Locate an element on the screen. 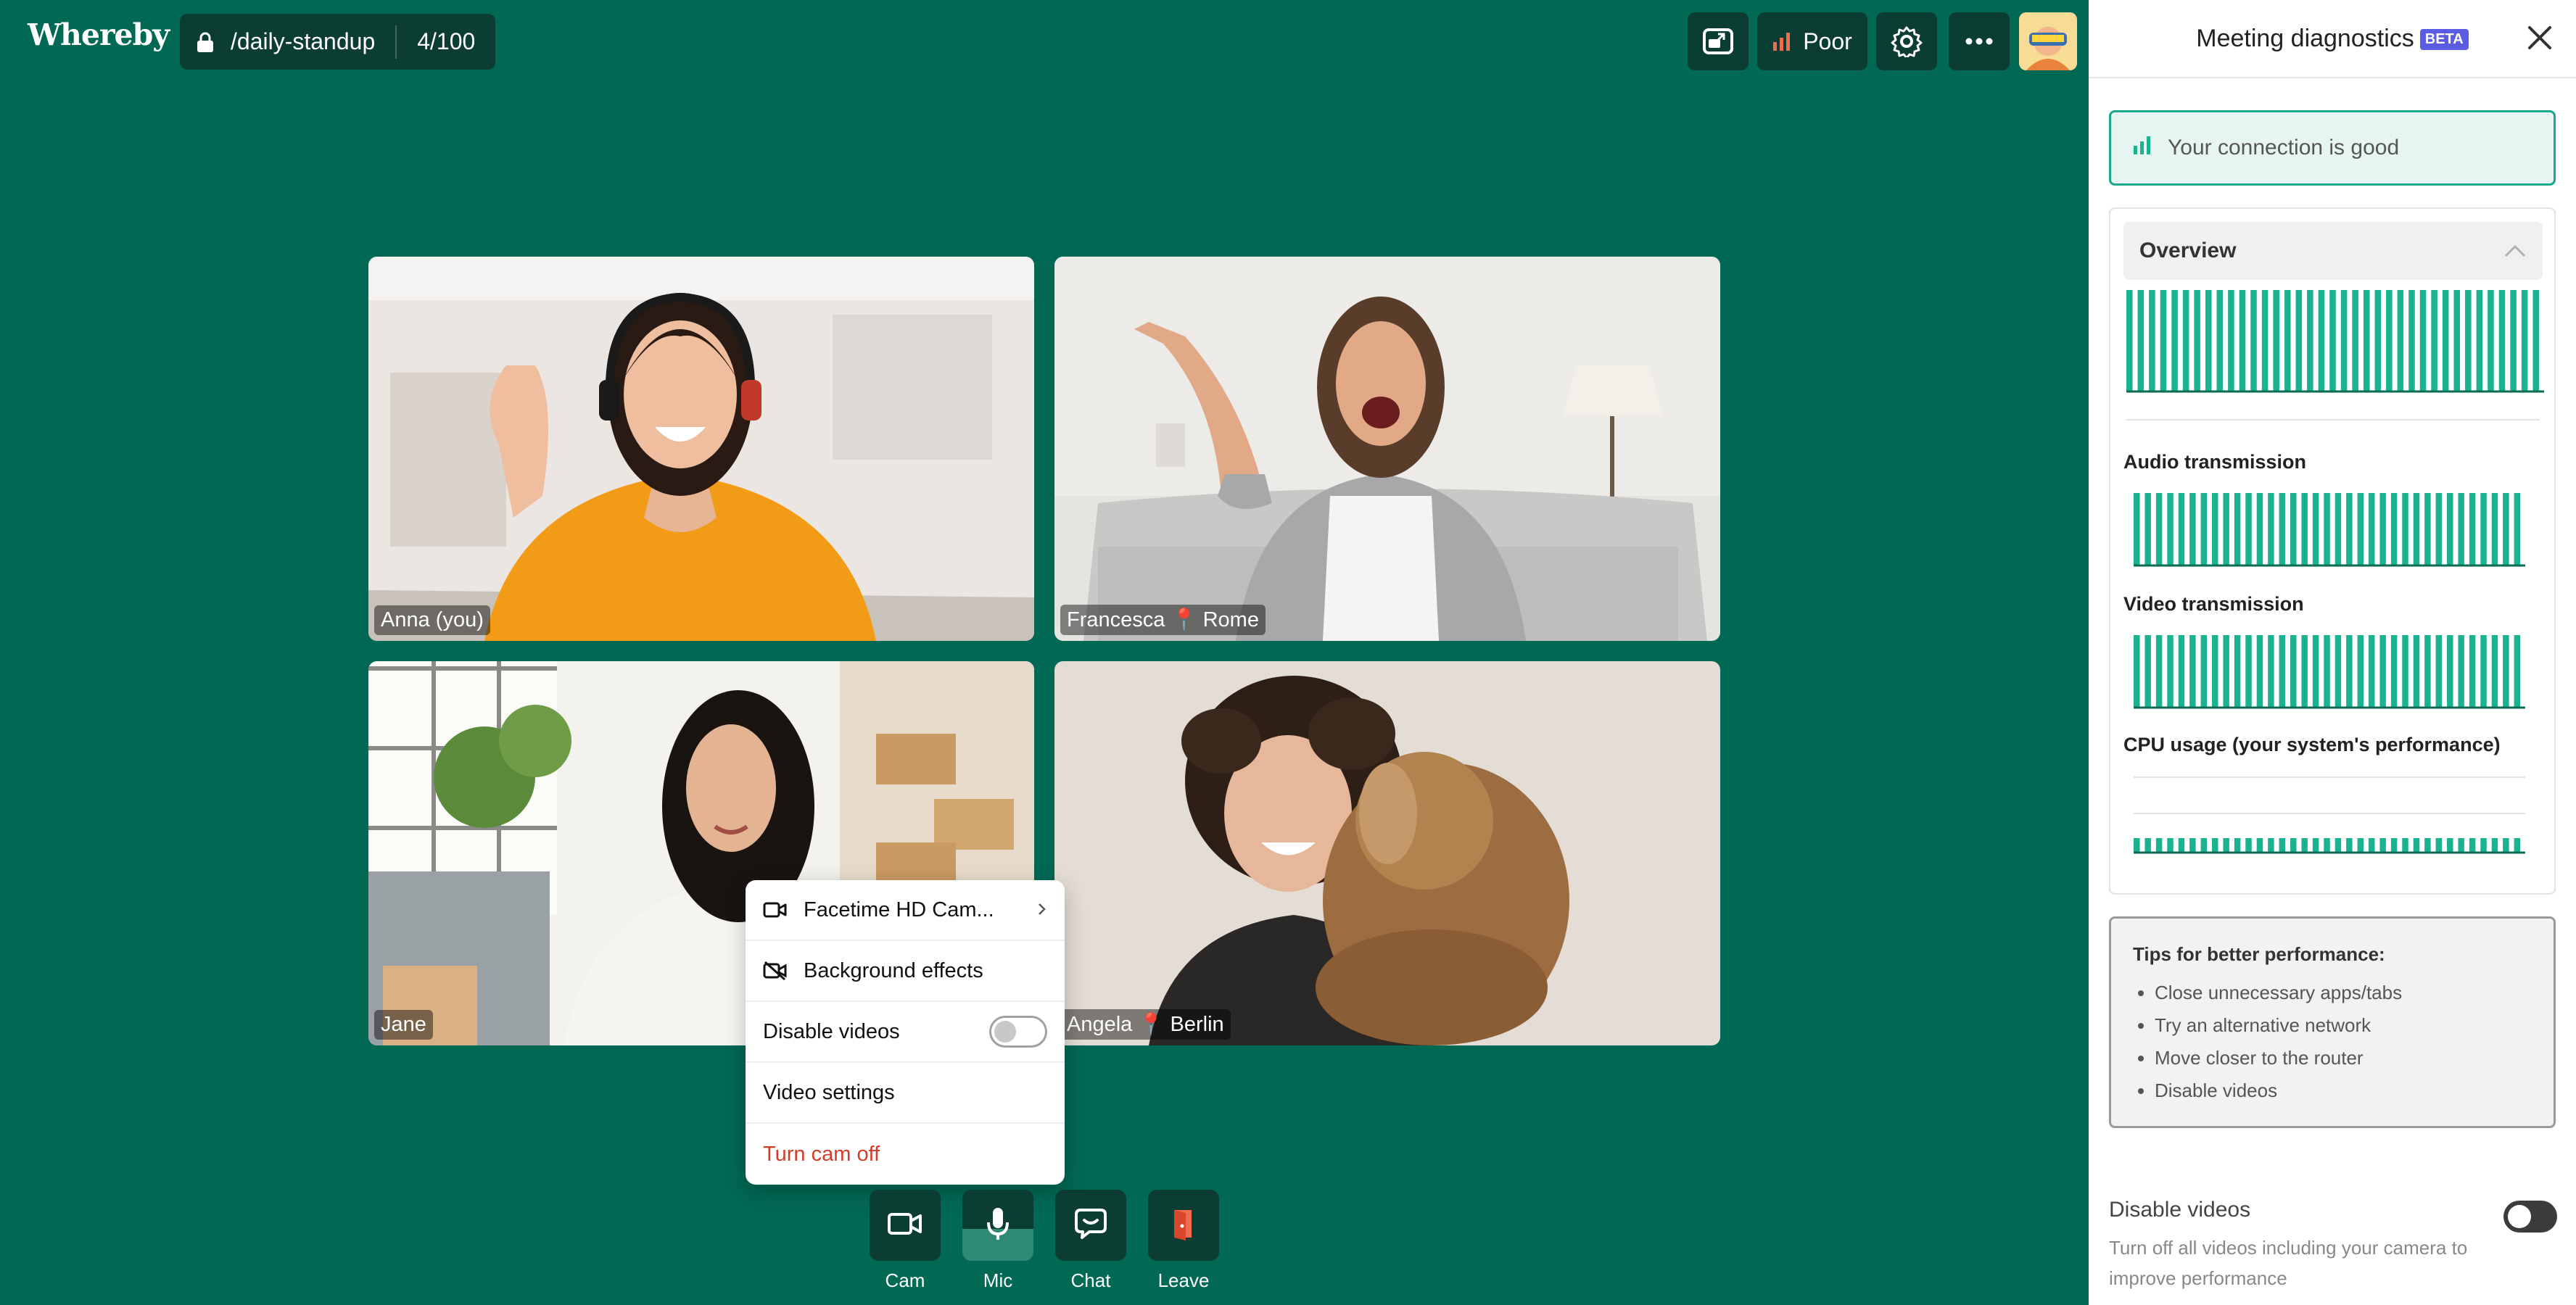 Image resolution: width=2576 pixels, height=1305 pixels. more-options-button is located at coordinates (1979, 41).